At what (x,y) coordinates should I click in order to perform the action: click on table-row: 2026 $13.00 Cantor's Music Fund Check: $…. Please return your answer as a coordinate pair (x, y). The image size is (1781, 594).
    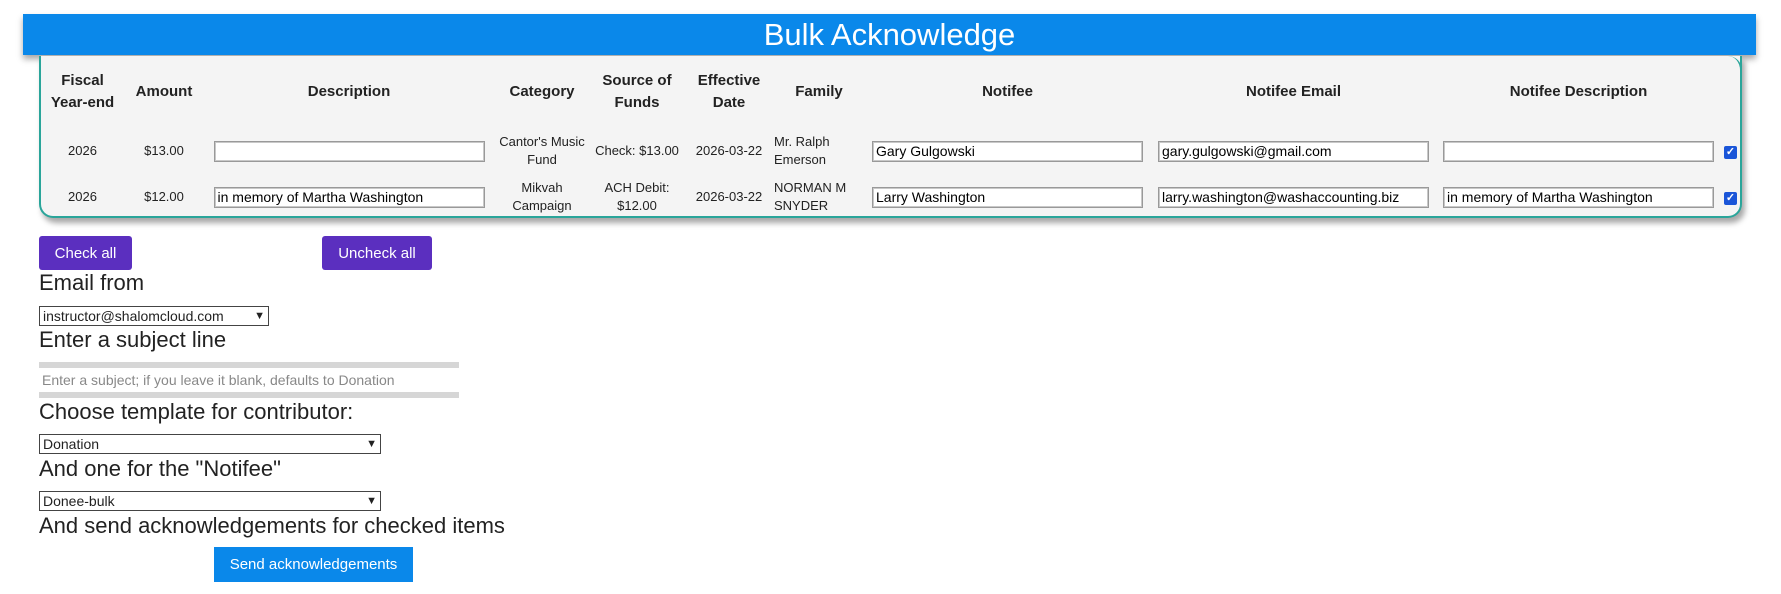
    Looking at the image, I should click on (890, 151).